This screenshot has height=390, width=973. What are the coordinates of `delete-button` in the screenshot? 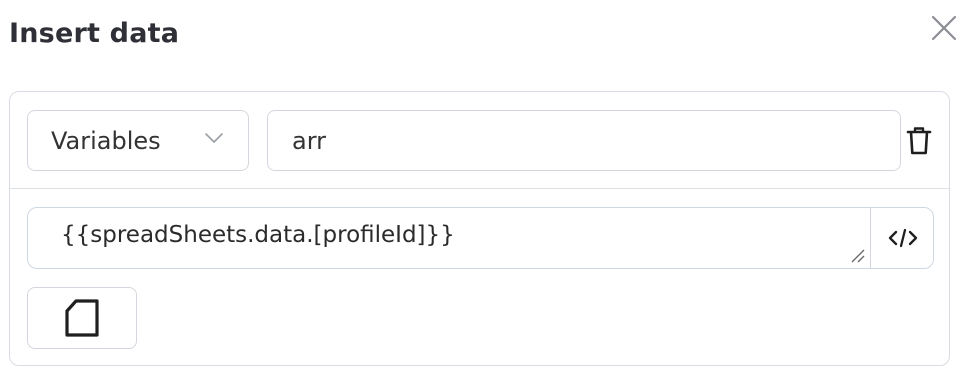 It's located at (919, 141).